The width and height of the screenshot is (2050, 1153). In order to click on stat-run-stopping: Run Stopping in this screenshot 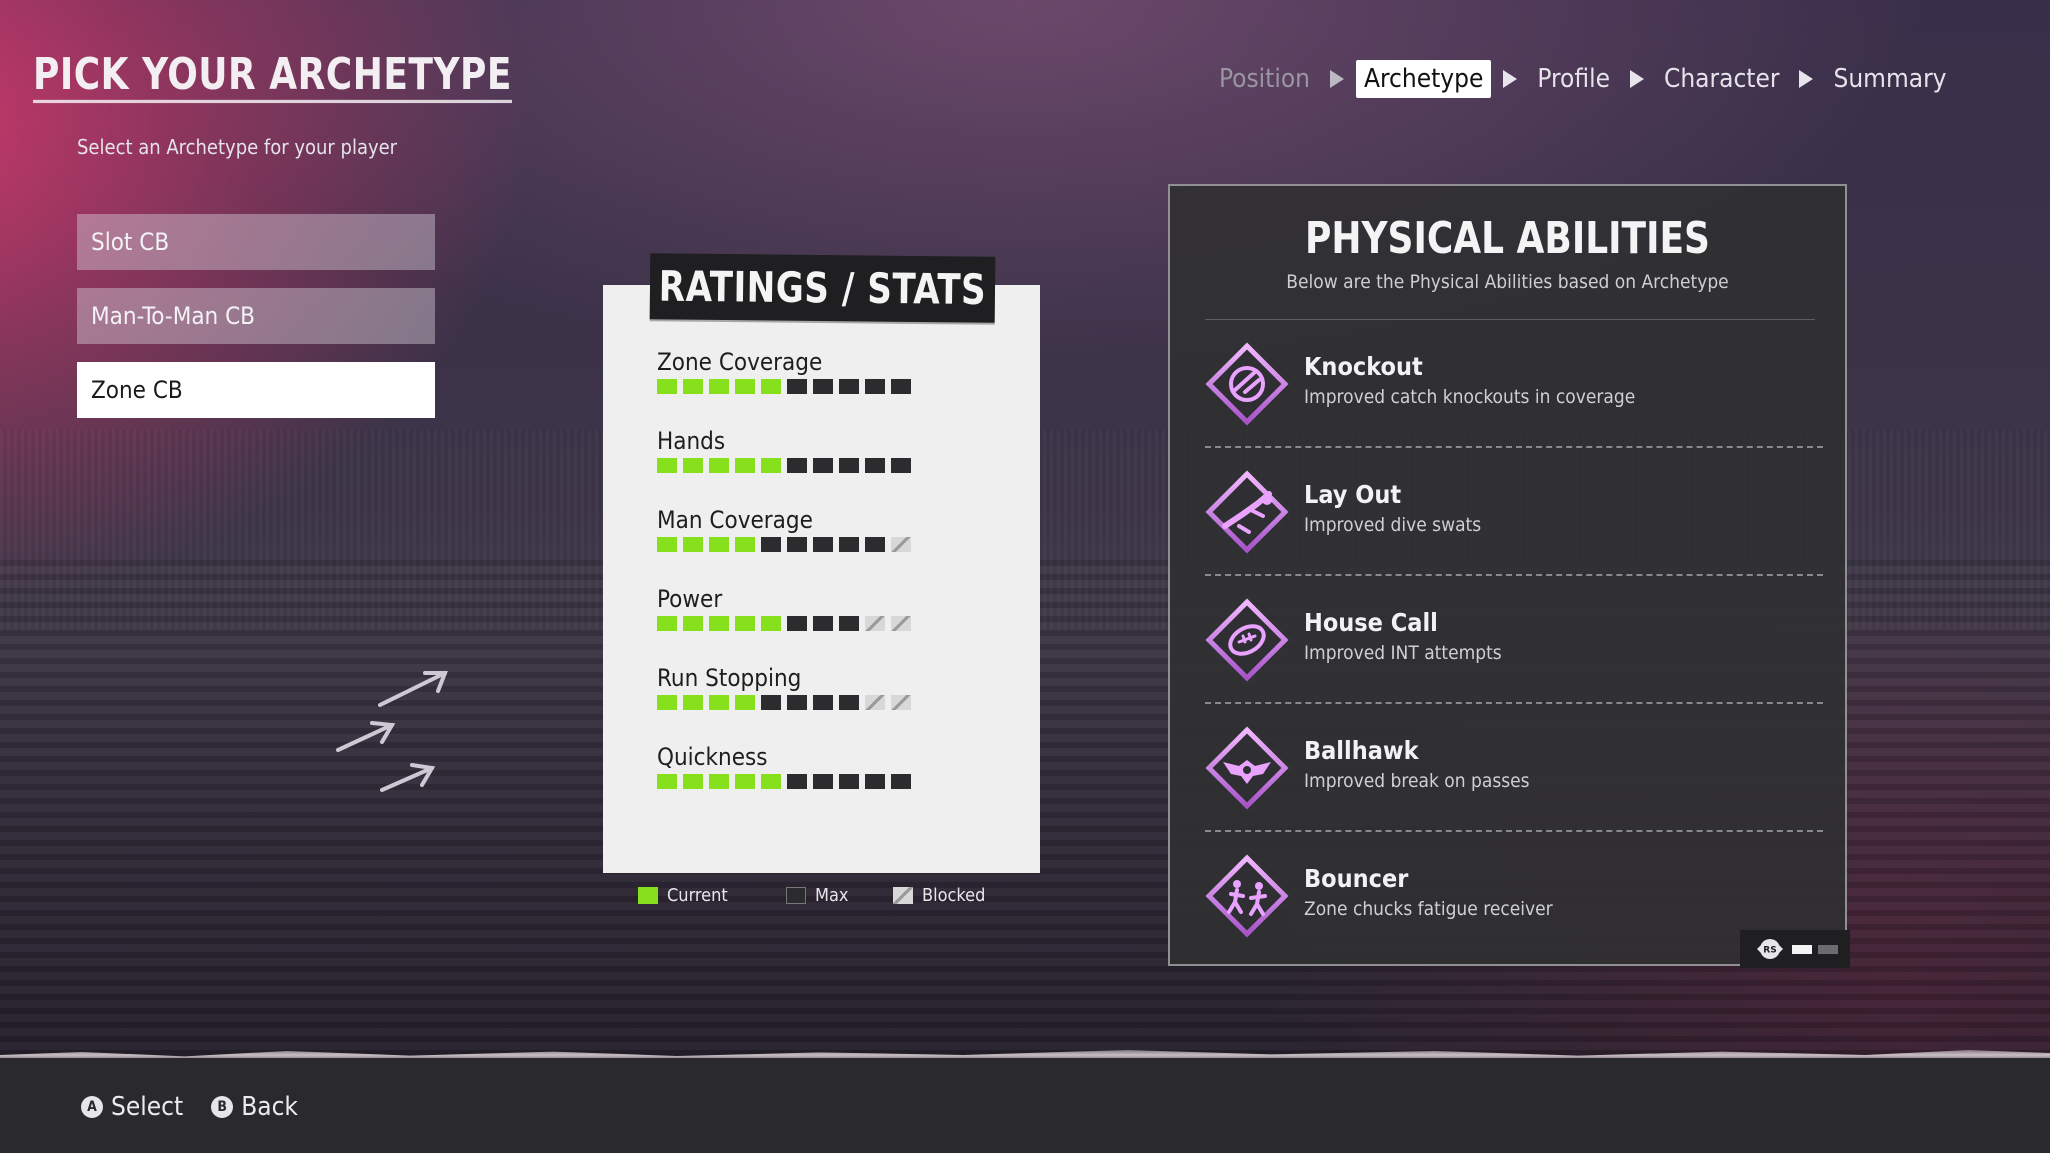, I will do `click(807, 686)`.